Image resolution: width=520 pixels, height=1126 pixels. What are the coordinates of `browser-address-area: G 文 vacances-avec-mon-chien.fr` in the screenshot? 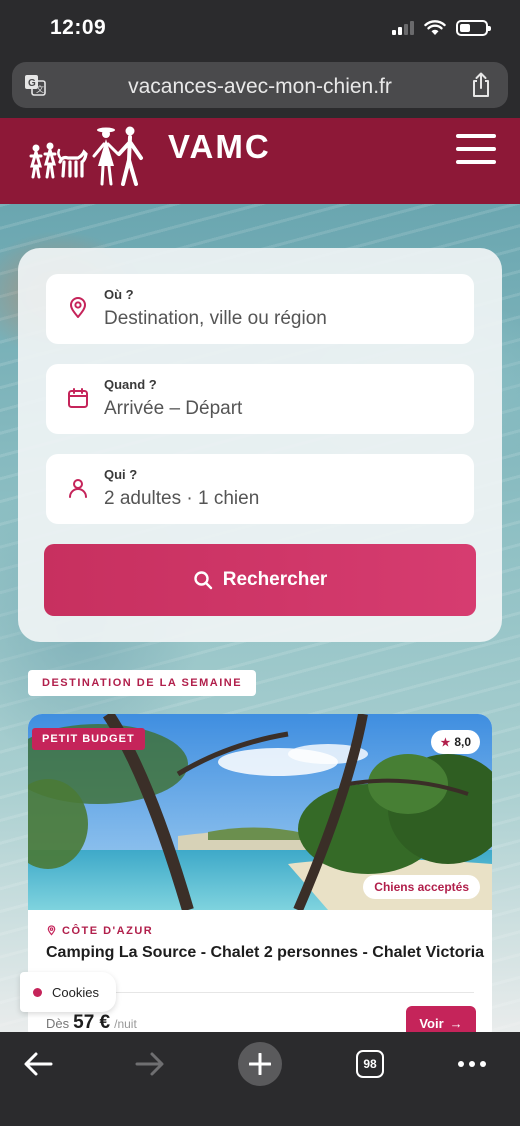 It's located at (260, 88).